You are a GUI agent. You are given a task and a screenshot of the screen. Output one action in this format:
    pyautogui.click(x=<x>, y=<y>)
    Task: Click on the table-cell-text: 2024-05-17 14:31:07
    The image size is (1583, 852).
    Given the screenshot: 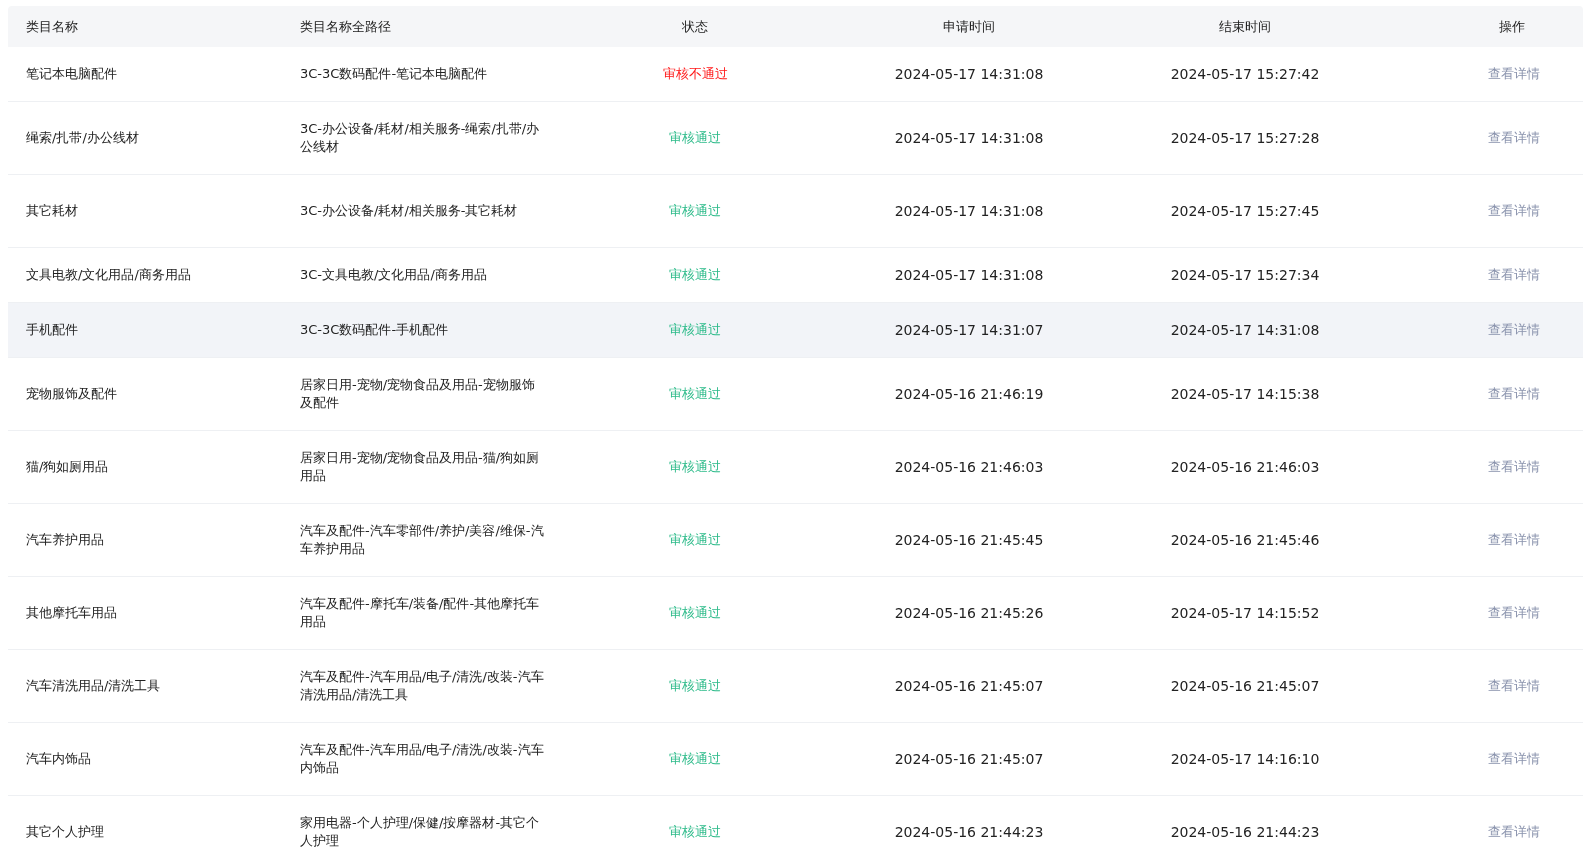 What is the action you would take?
    pyautogui.click(x=969, y=330)
    